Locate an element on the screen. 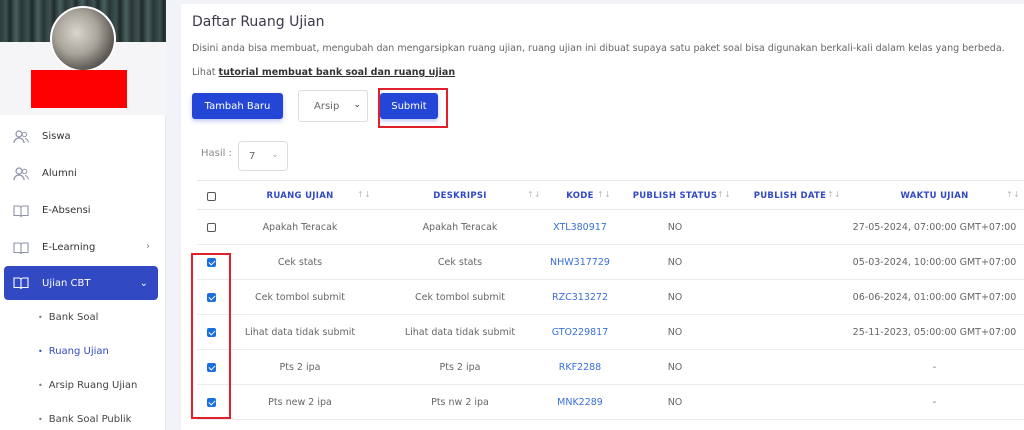  cell-kode: MNK2289 is located at coordinates (580, 402).